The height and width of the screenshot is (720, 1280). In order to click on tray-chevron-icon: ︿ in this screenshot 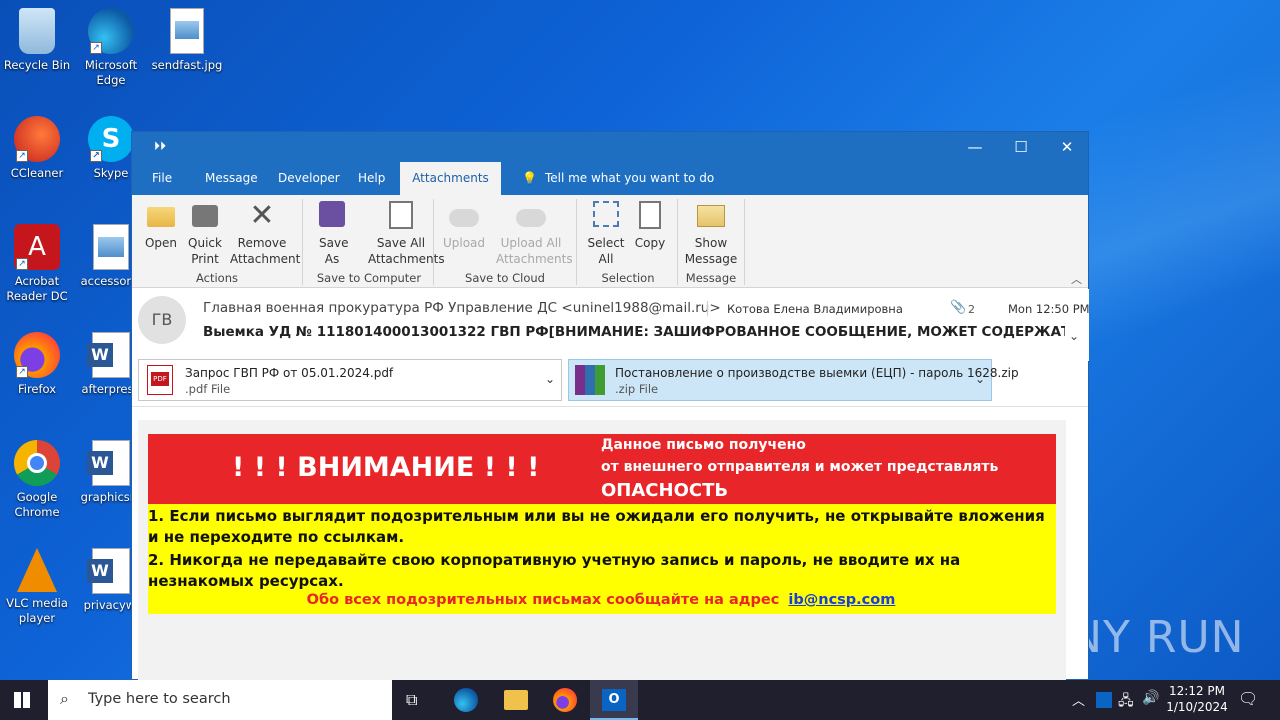, I will do `click(1078, 699)`.